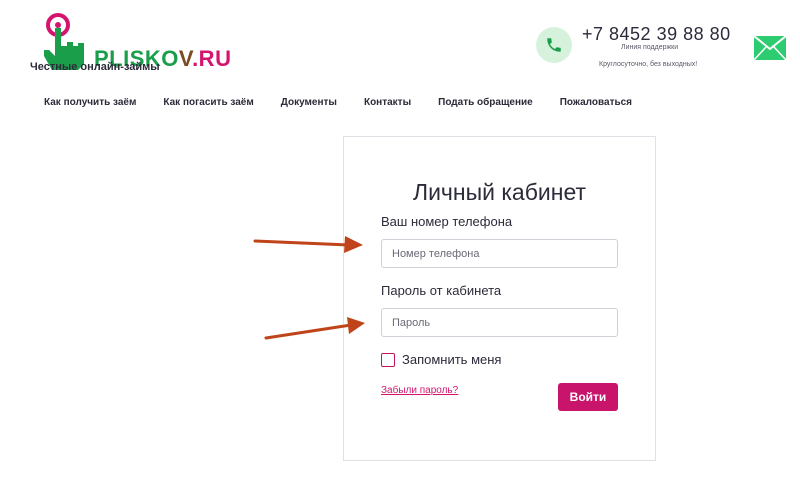  Describe the element at coordinates (95, 67) in the screenshot. I see `brand-tagline: Честные онлайн-займы` at that location.